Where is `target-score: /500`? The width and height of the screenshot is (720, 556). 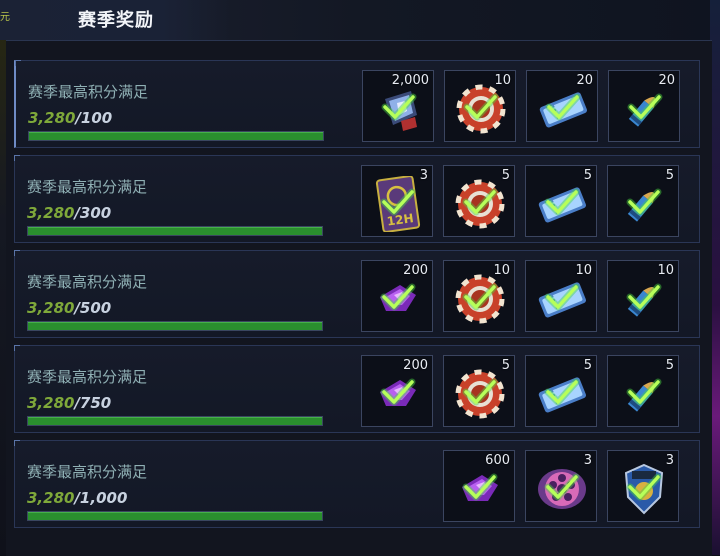
target-score: /500 is located at coordinates (93, 308).